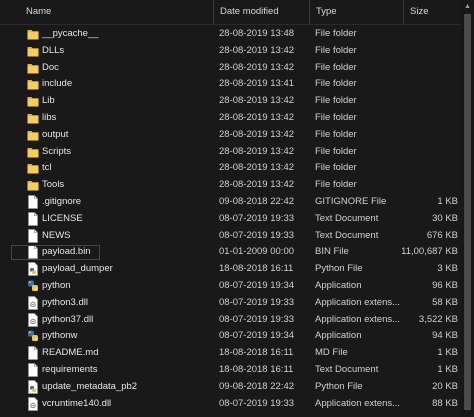 Image resolution: width=474 pixels, height=417 pixels. I want to click on file-name: libs, so click(49, 117).